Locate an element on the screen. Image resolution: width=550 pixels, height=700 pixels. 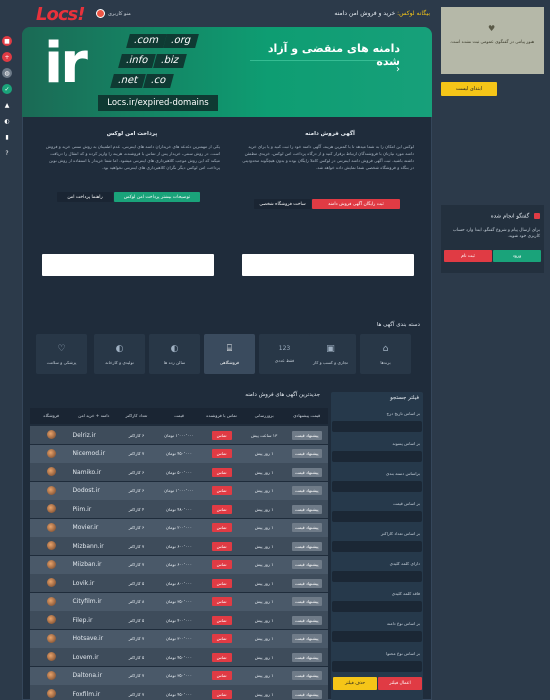
domain-cell: Miizban.ir is located at coordinates (94, 564).